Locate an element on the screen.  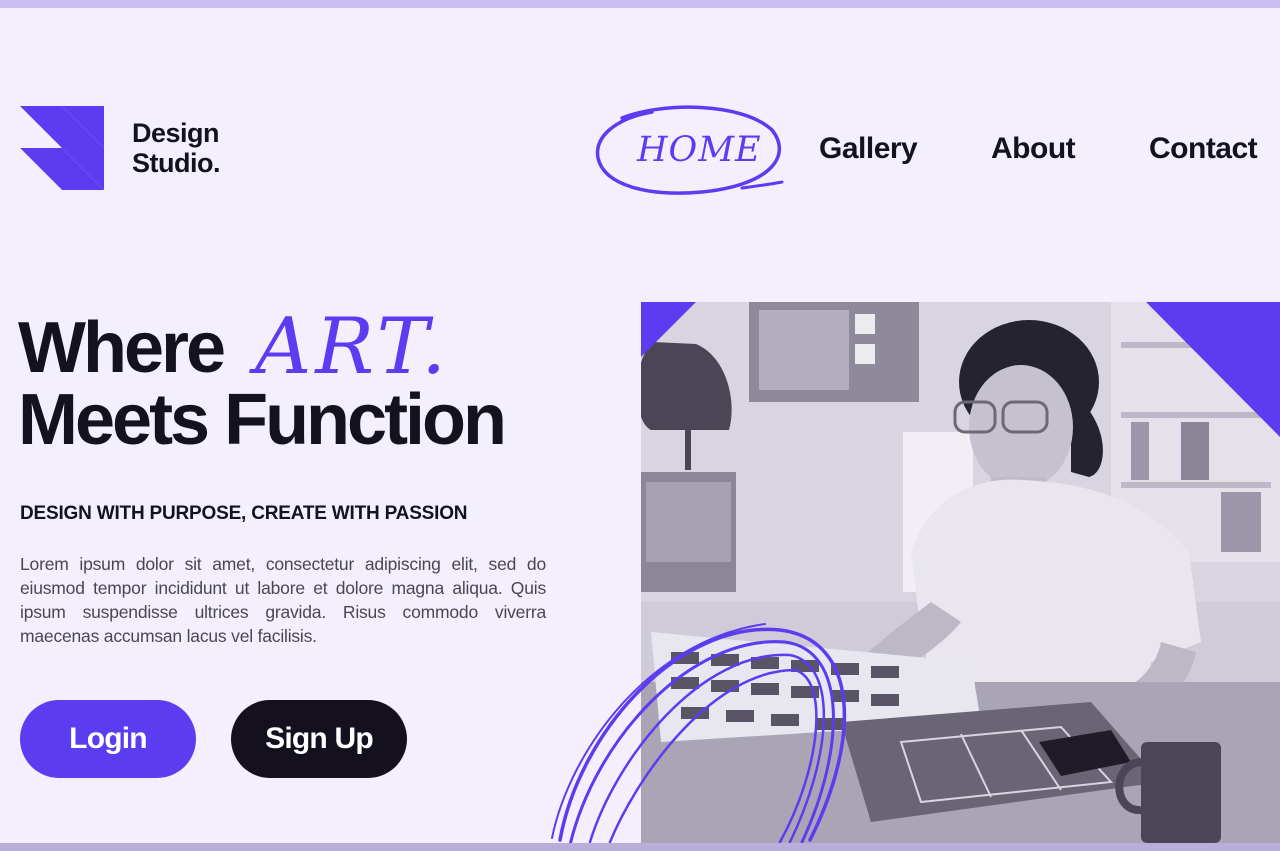
brand-name-line1: Design is located at coordinates (176, 133).